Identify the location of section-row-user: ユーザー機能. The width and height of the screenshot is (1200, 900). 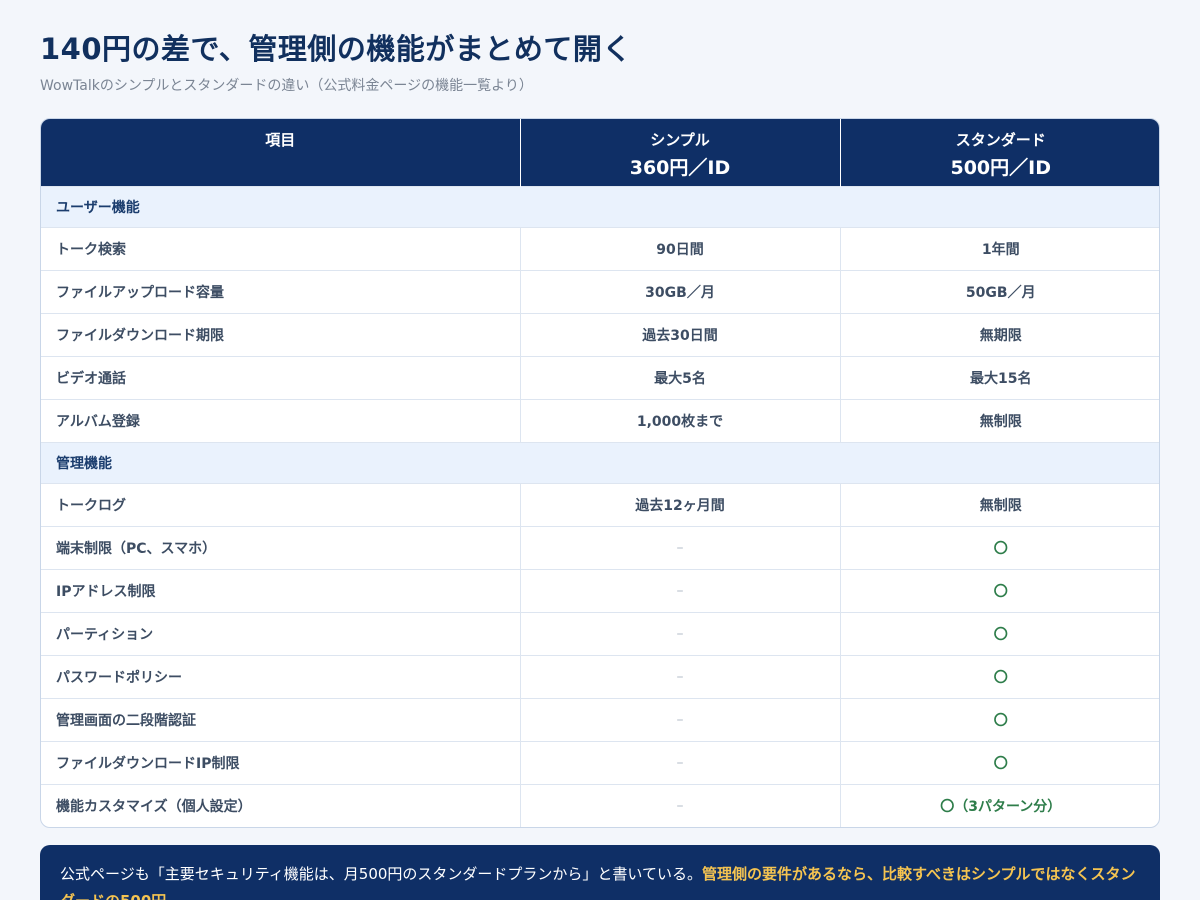
(600, 206).